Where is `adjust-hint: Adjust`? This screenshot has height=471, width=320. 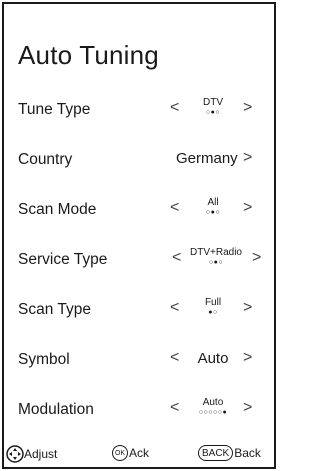
adjust-hint: Adjust is located at coordinates (31, 454).